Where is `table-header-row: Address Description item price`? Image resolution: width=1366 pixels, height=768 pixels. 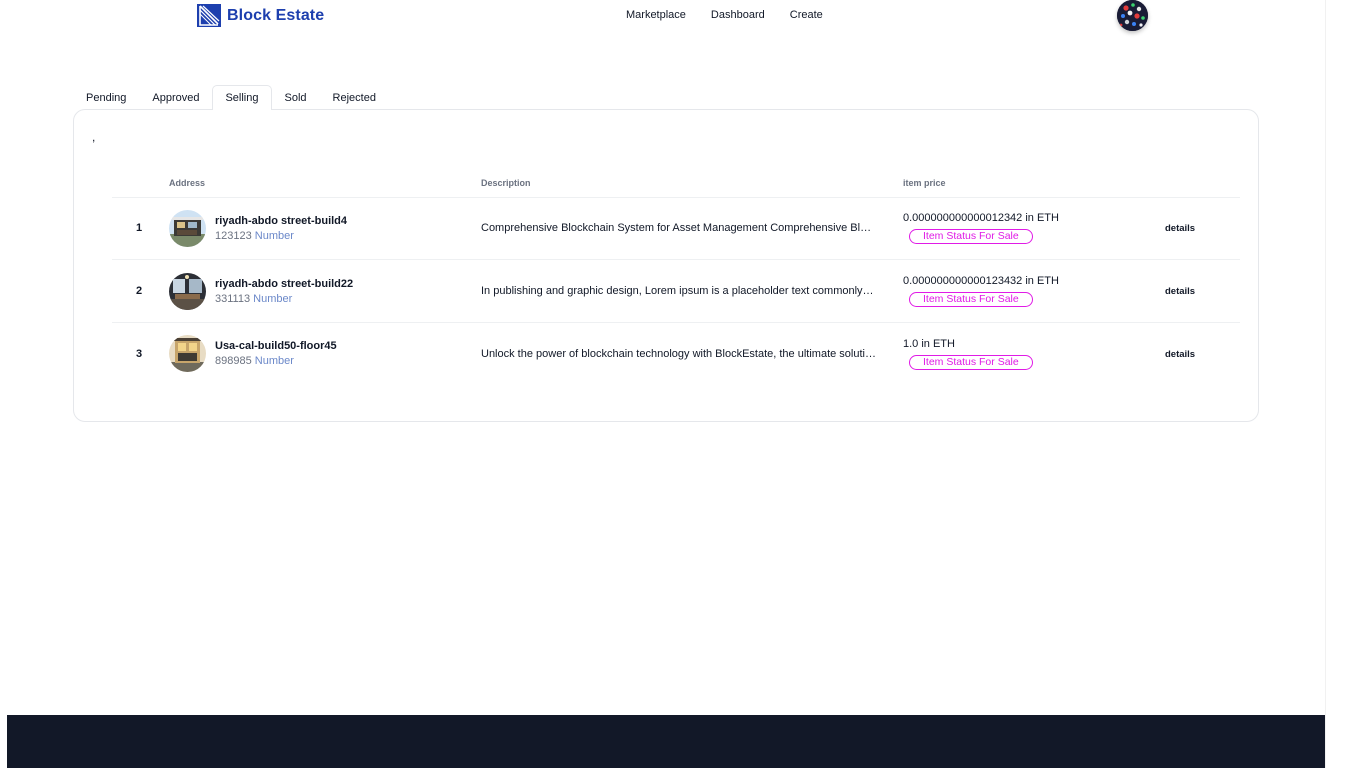 table-header-row: Address Description item price is located at coordinates (676, 184).